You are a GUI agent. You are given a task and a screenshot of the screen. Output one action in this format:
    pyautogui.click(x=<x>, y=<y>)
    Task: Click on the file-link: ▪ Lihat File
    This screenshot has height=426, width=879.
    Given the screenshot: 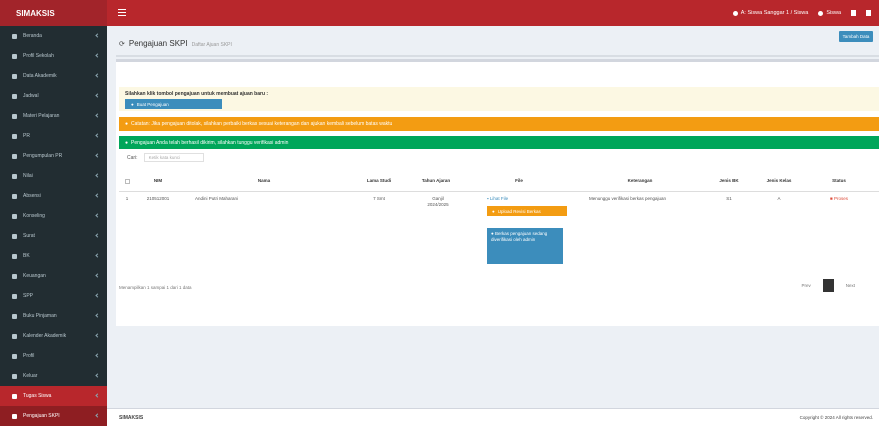 What is the action you would take?
    pyautogui.click(x=497, y=199)
    